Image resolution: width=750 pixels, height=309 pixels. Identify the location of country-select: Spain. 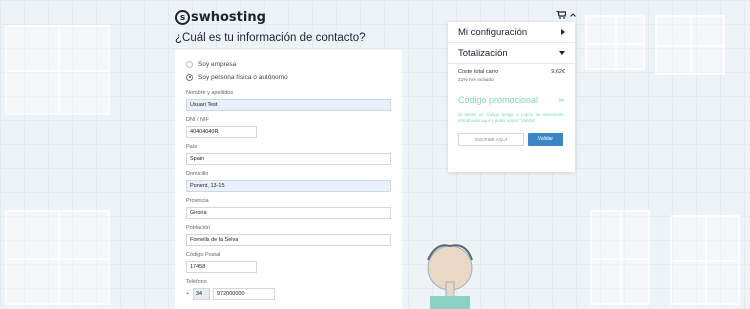
(288, 159).